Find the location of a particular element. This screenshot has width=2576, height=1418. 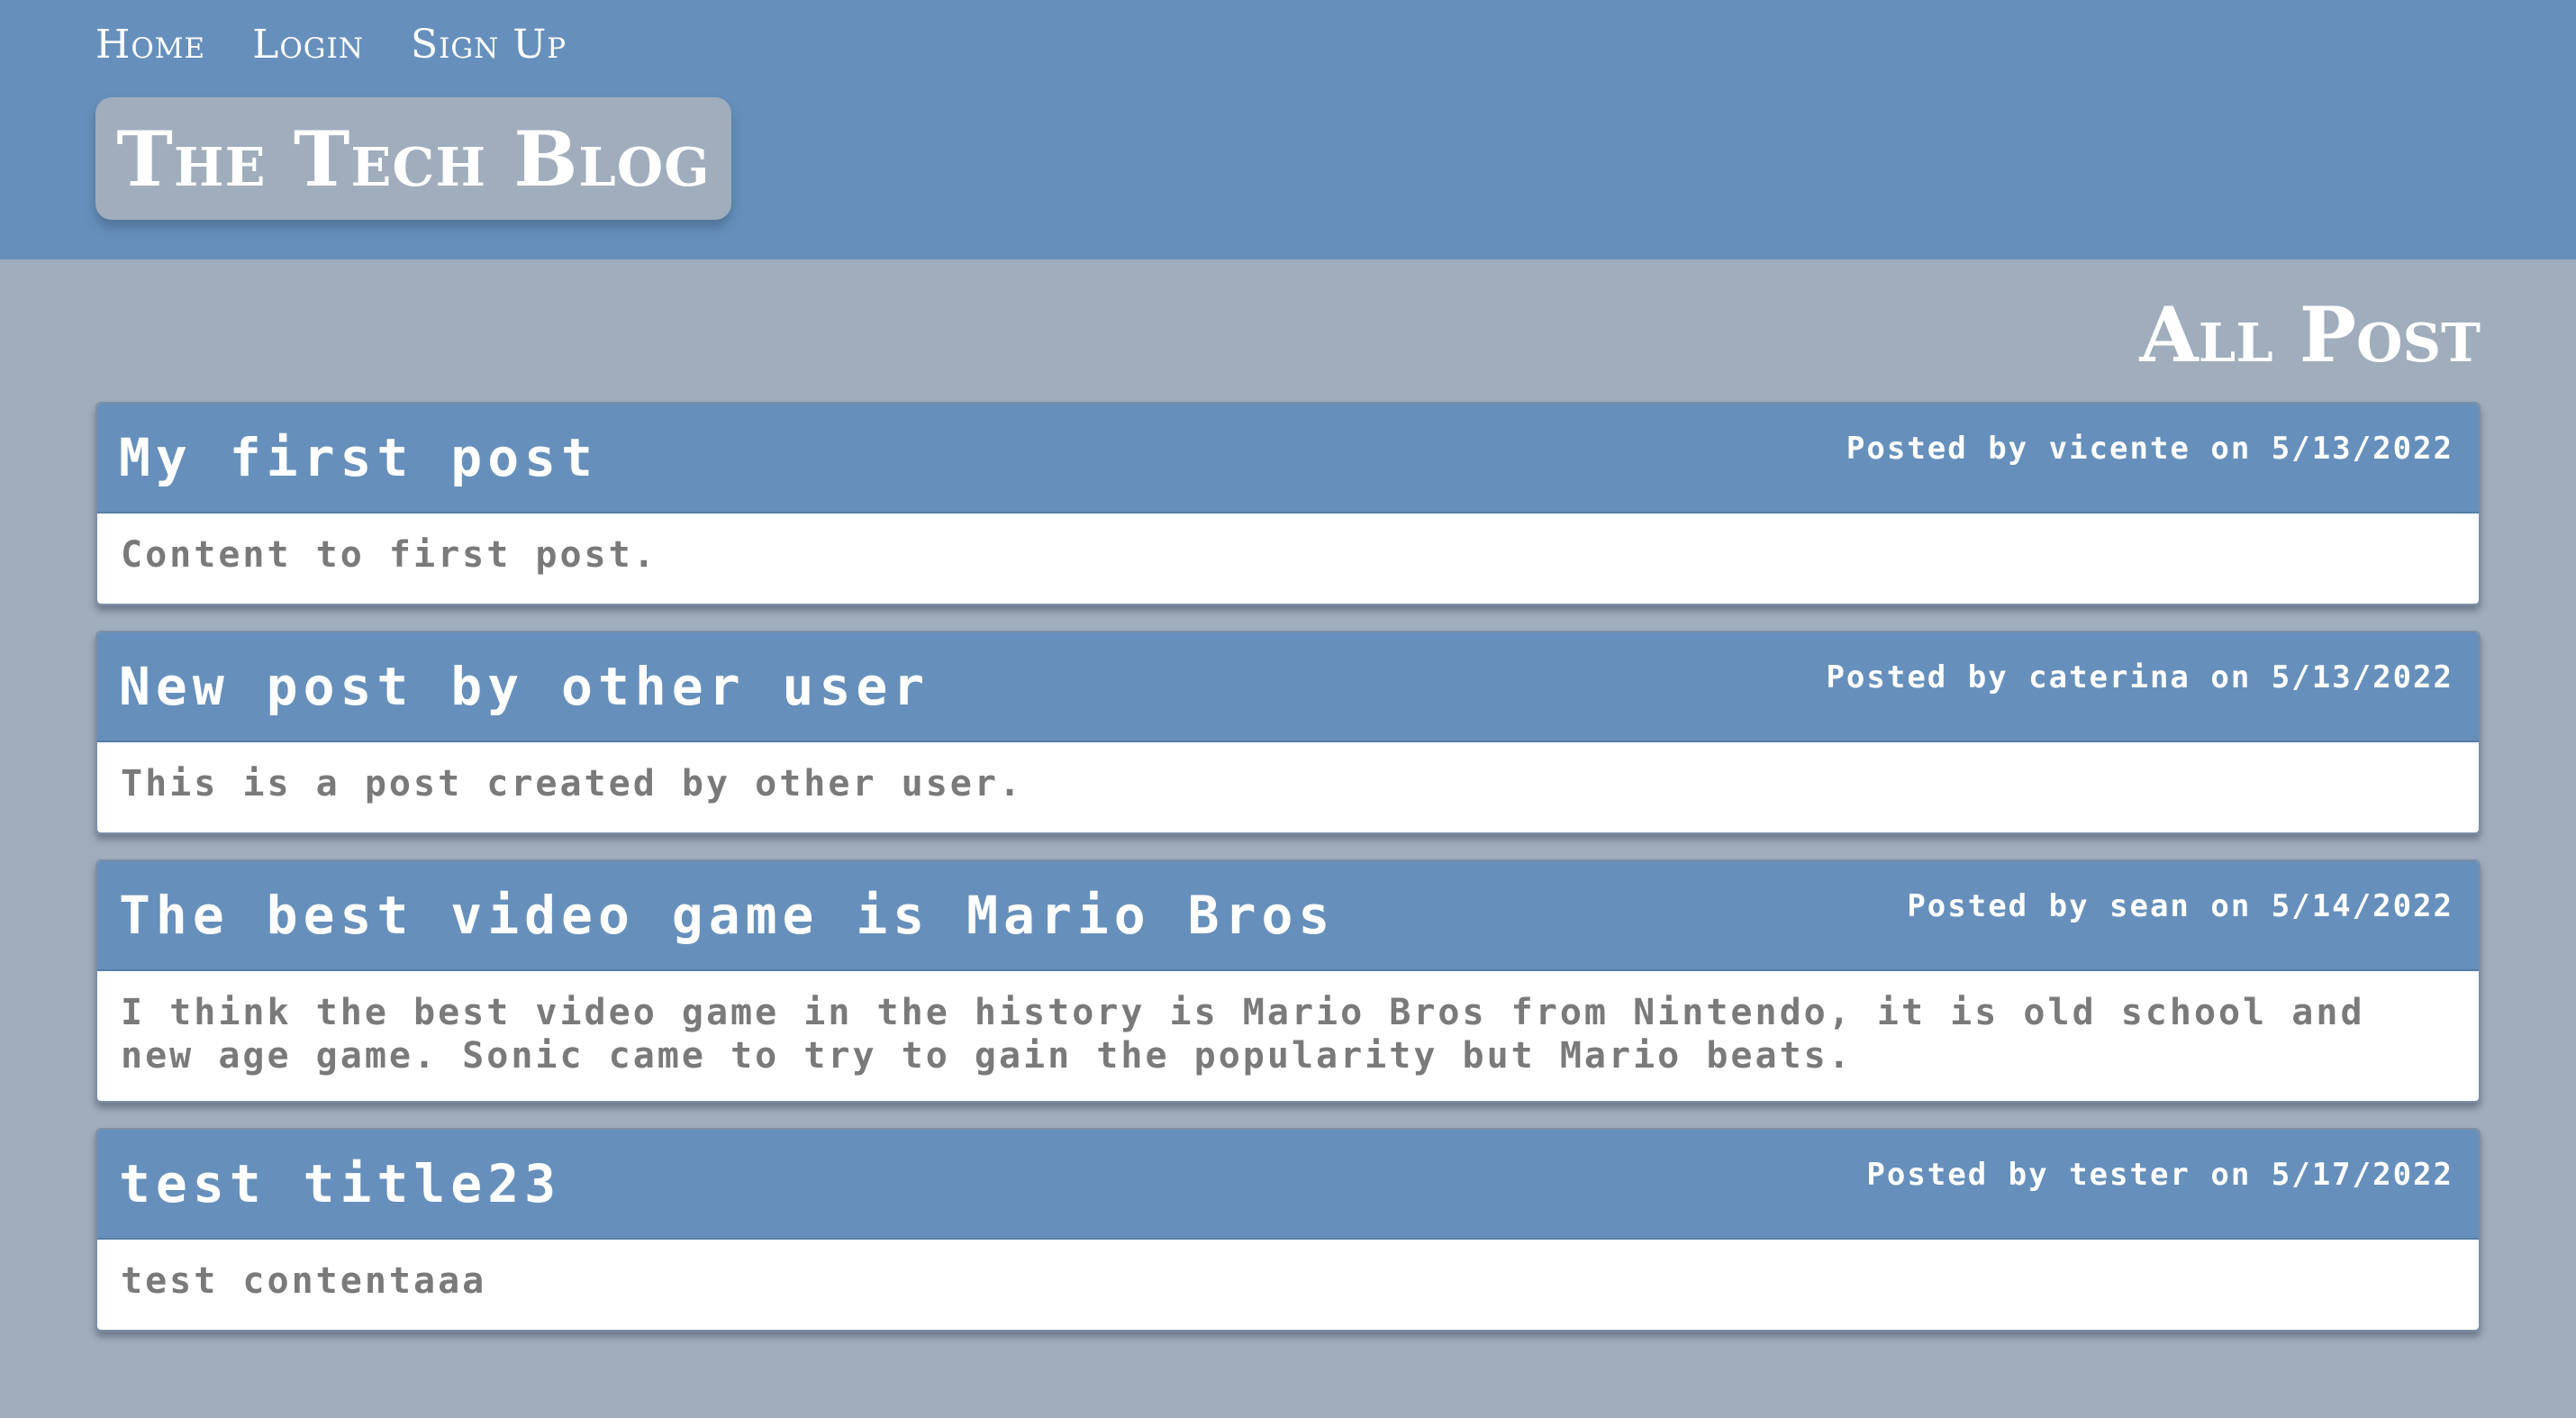

nav-home-link: Home is located at coordinates (150, 45).